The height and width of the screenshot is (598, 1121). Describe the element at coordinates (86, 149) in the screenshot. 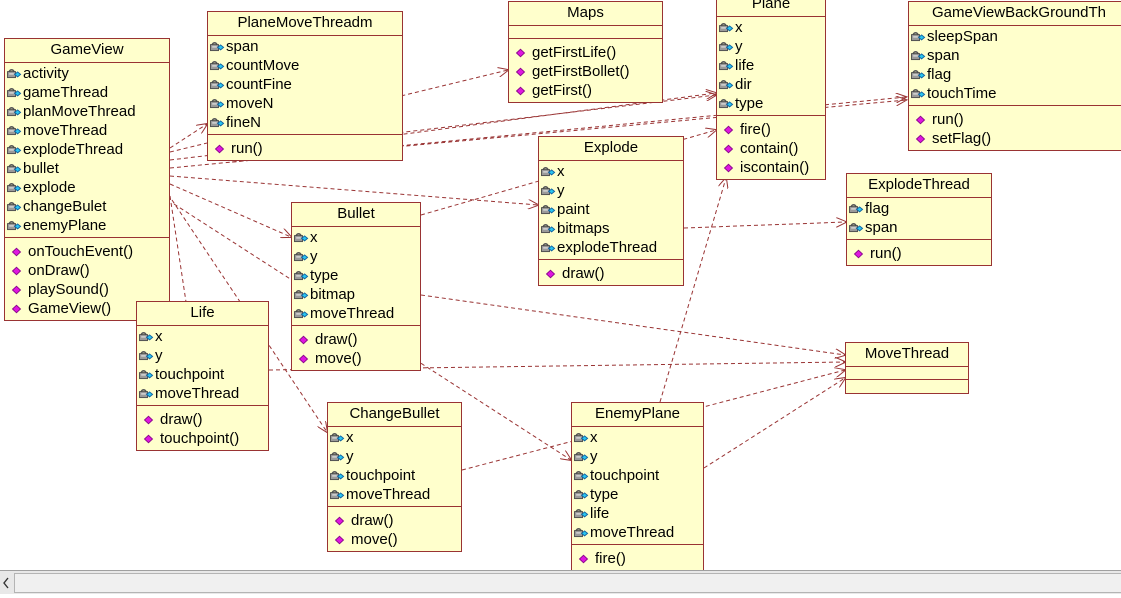

I see `attribute-row: explodeThread` at that location.